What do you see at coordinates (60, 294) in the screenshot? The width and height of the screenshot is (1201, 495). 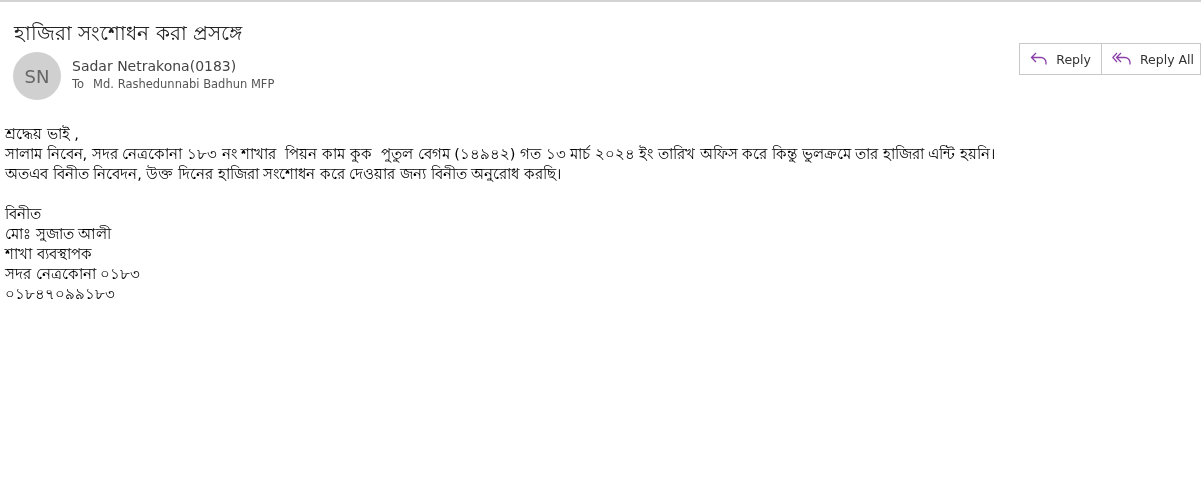 I see `body-text: ০১৮৪৭০৯৯১৮৩` at bounding box center [60, 294].